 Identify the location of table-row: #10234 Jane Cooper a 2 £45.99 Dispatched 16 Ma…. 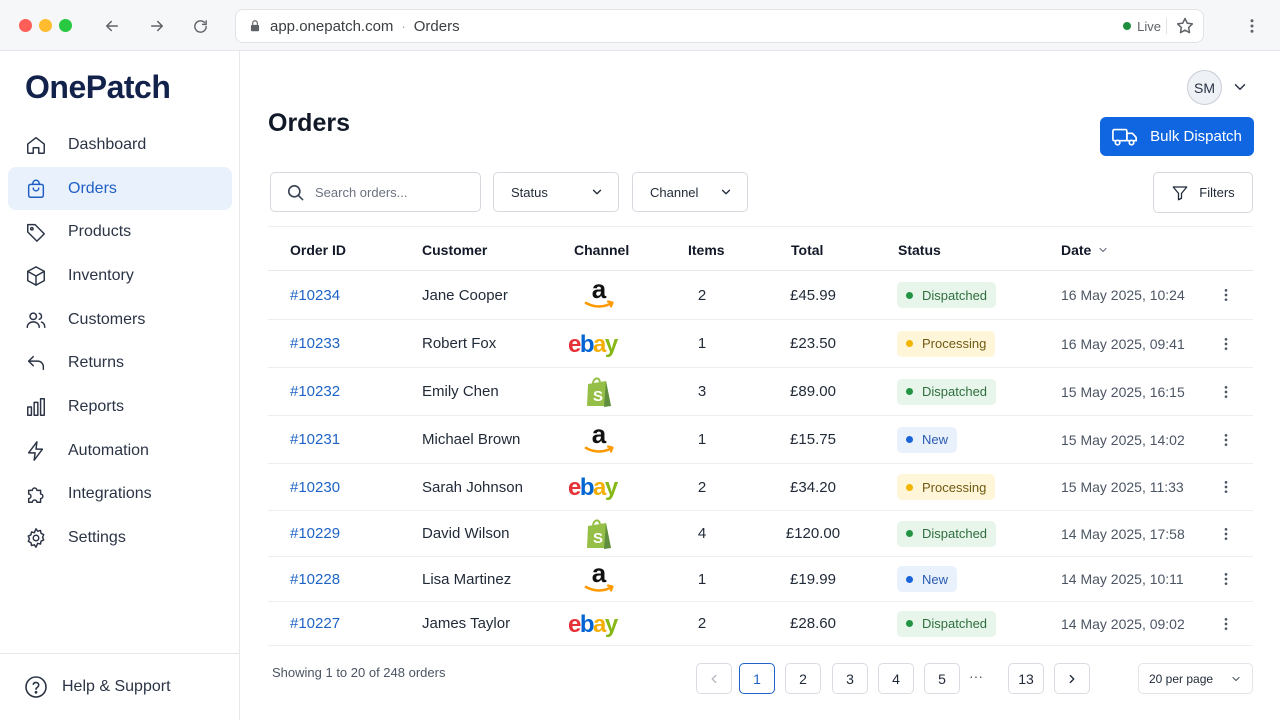
(760, 295).